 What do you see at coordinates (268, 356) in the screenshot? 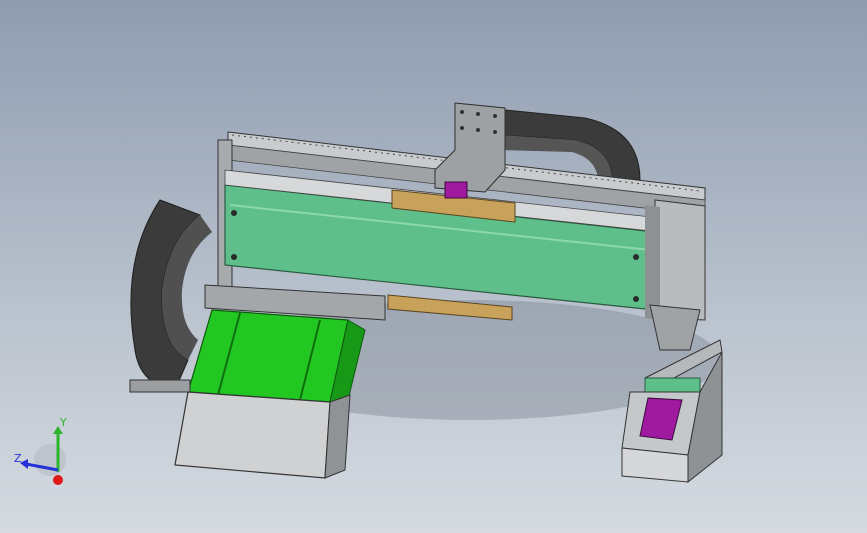
I see `motor-green-top` at bounding box center [268, 356].